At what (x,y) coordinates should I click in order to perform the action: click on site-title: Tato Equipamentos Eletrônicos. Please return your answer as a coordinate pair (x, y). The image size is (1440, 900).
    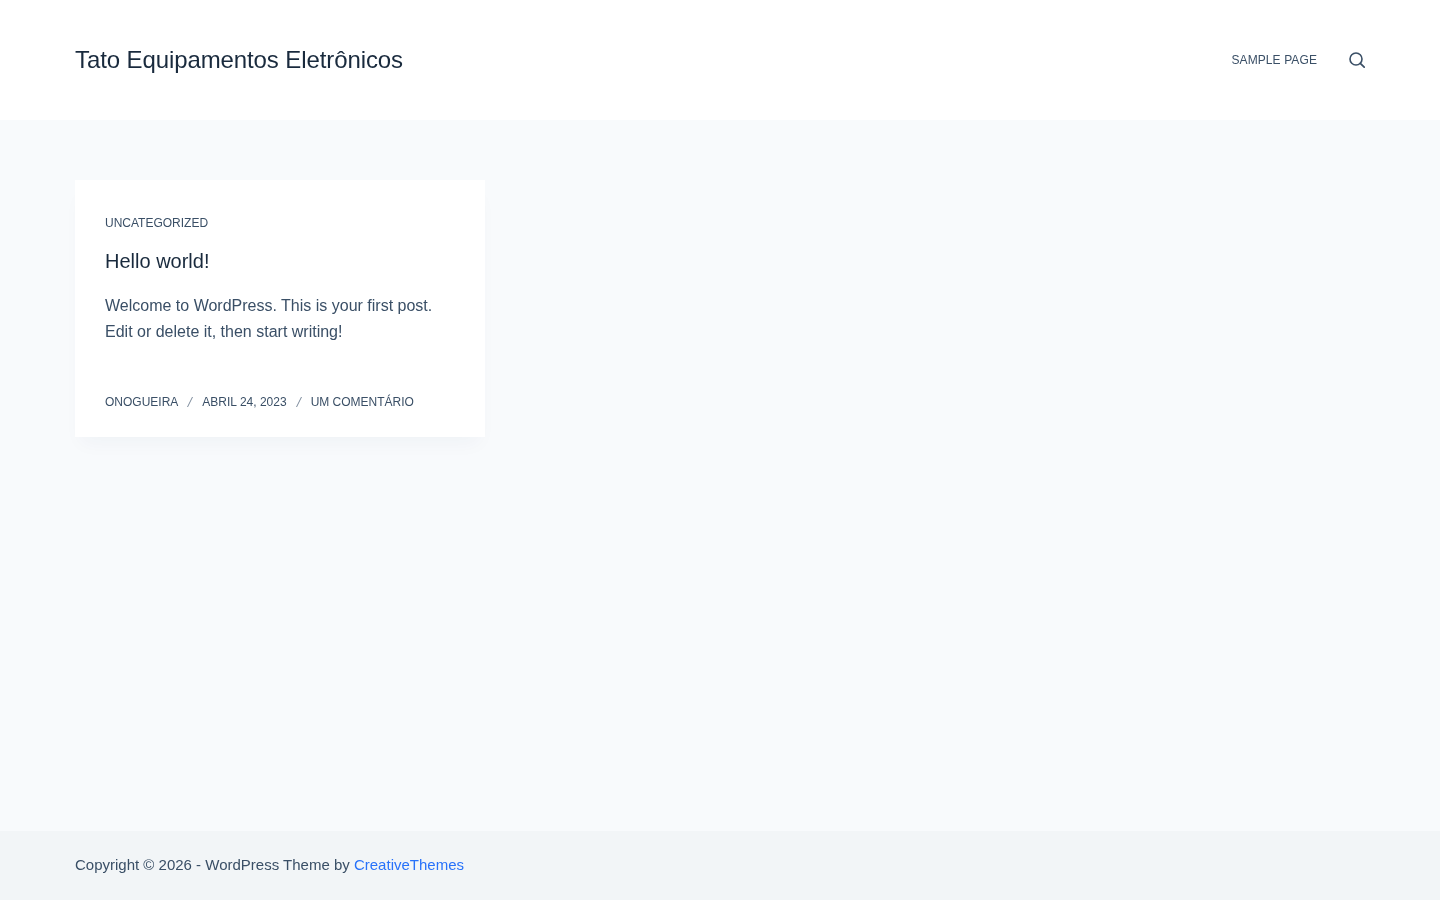
    Looking at the image, I should click on (239, 60).